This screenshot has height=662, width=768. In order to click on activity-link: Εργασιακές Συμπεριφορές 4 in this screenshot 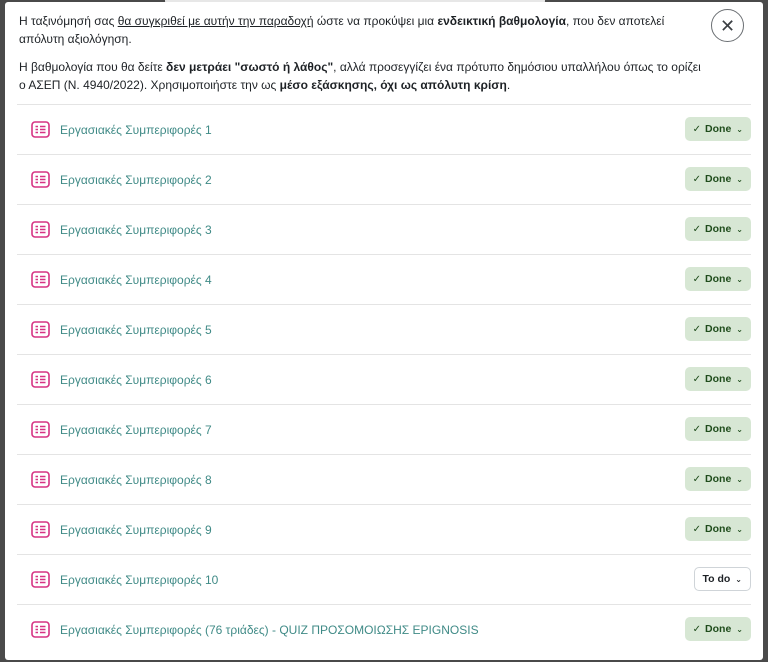, I will do `click(136, 280)`.